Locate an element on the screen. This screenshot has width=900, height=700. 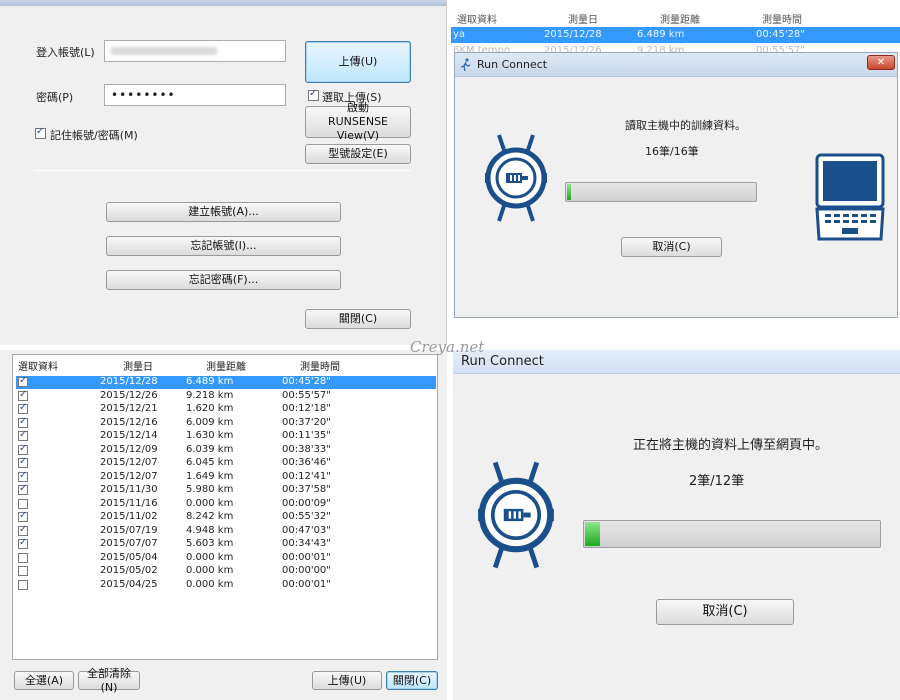
select-all-button: 全選(A) is located at coordinates (44, 680).